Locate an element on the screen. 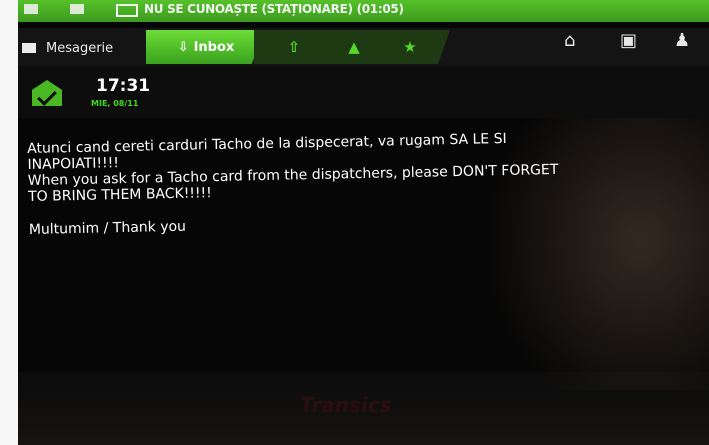 This screenshot has height=445, width=709. user-icon: ♟ is located at coordinates (682, 41).